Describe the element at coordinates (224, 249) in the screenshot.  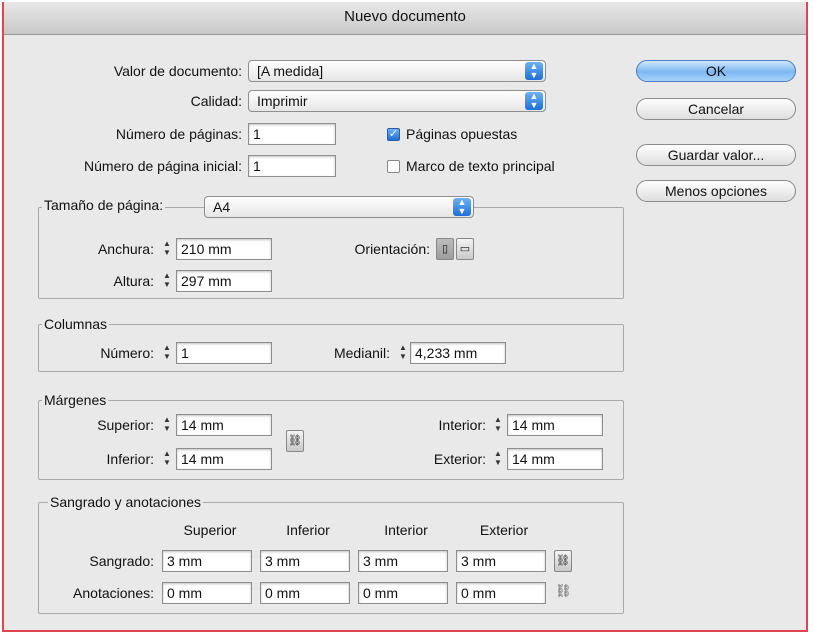
I see `width-input: 210 mm` at that location.